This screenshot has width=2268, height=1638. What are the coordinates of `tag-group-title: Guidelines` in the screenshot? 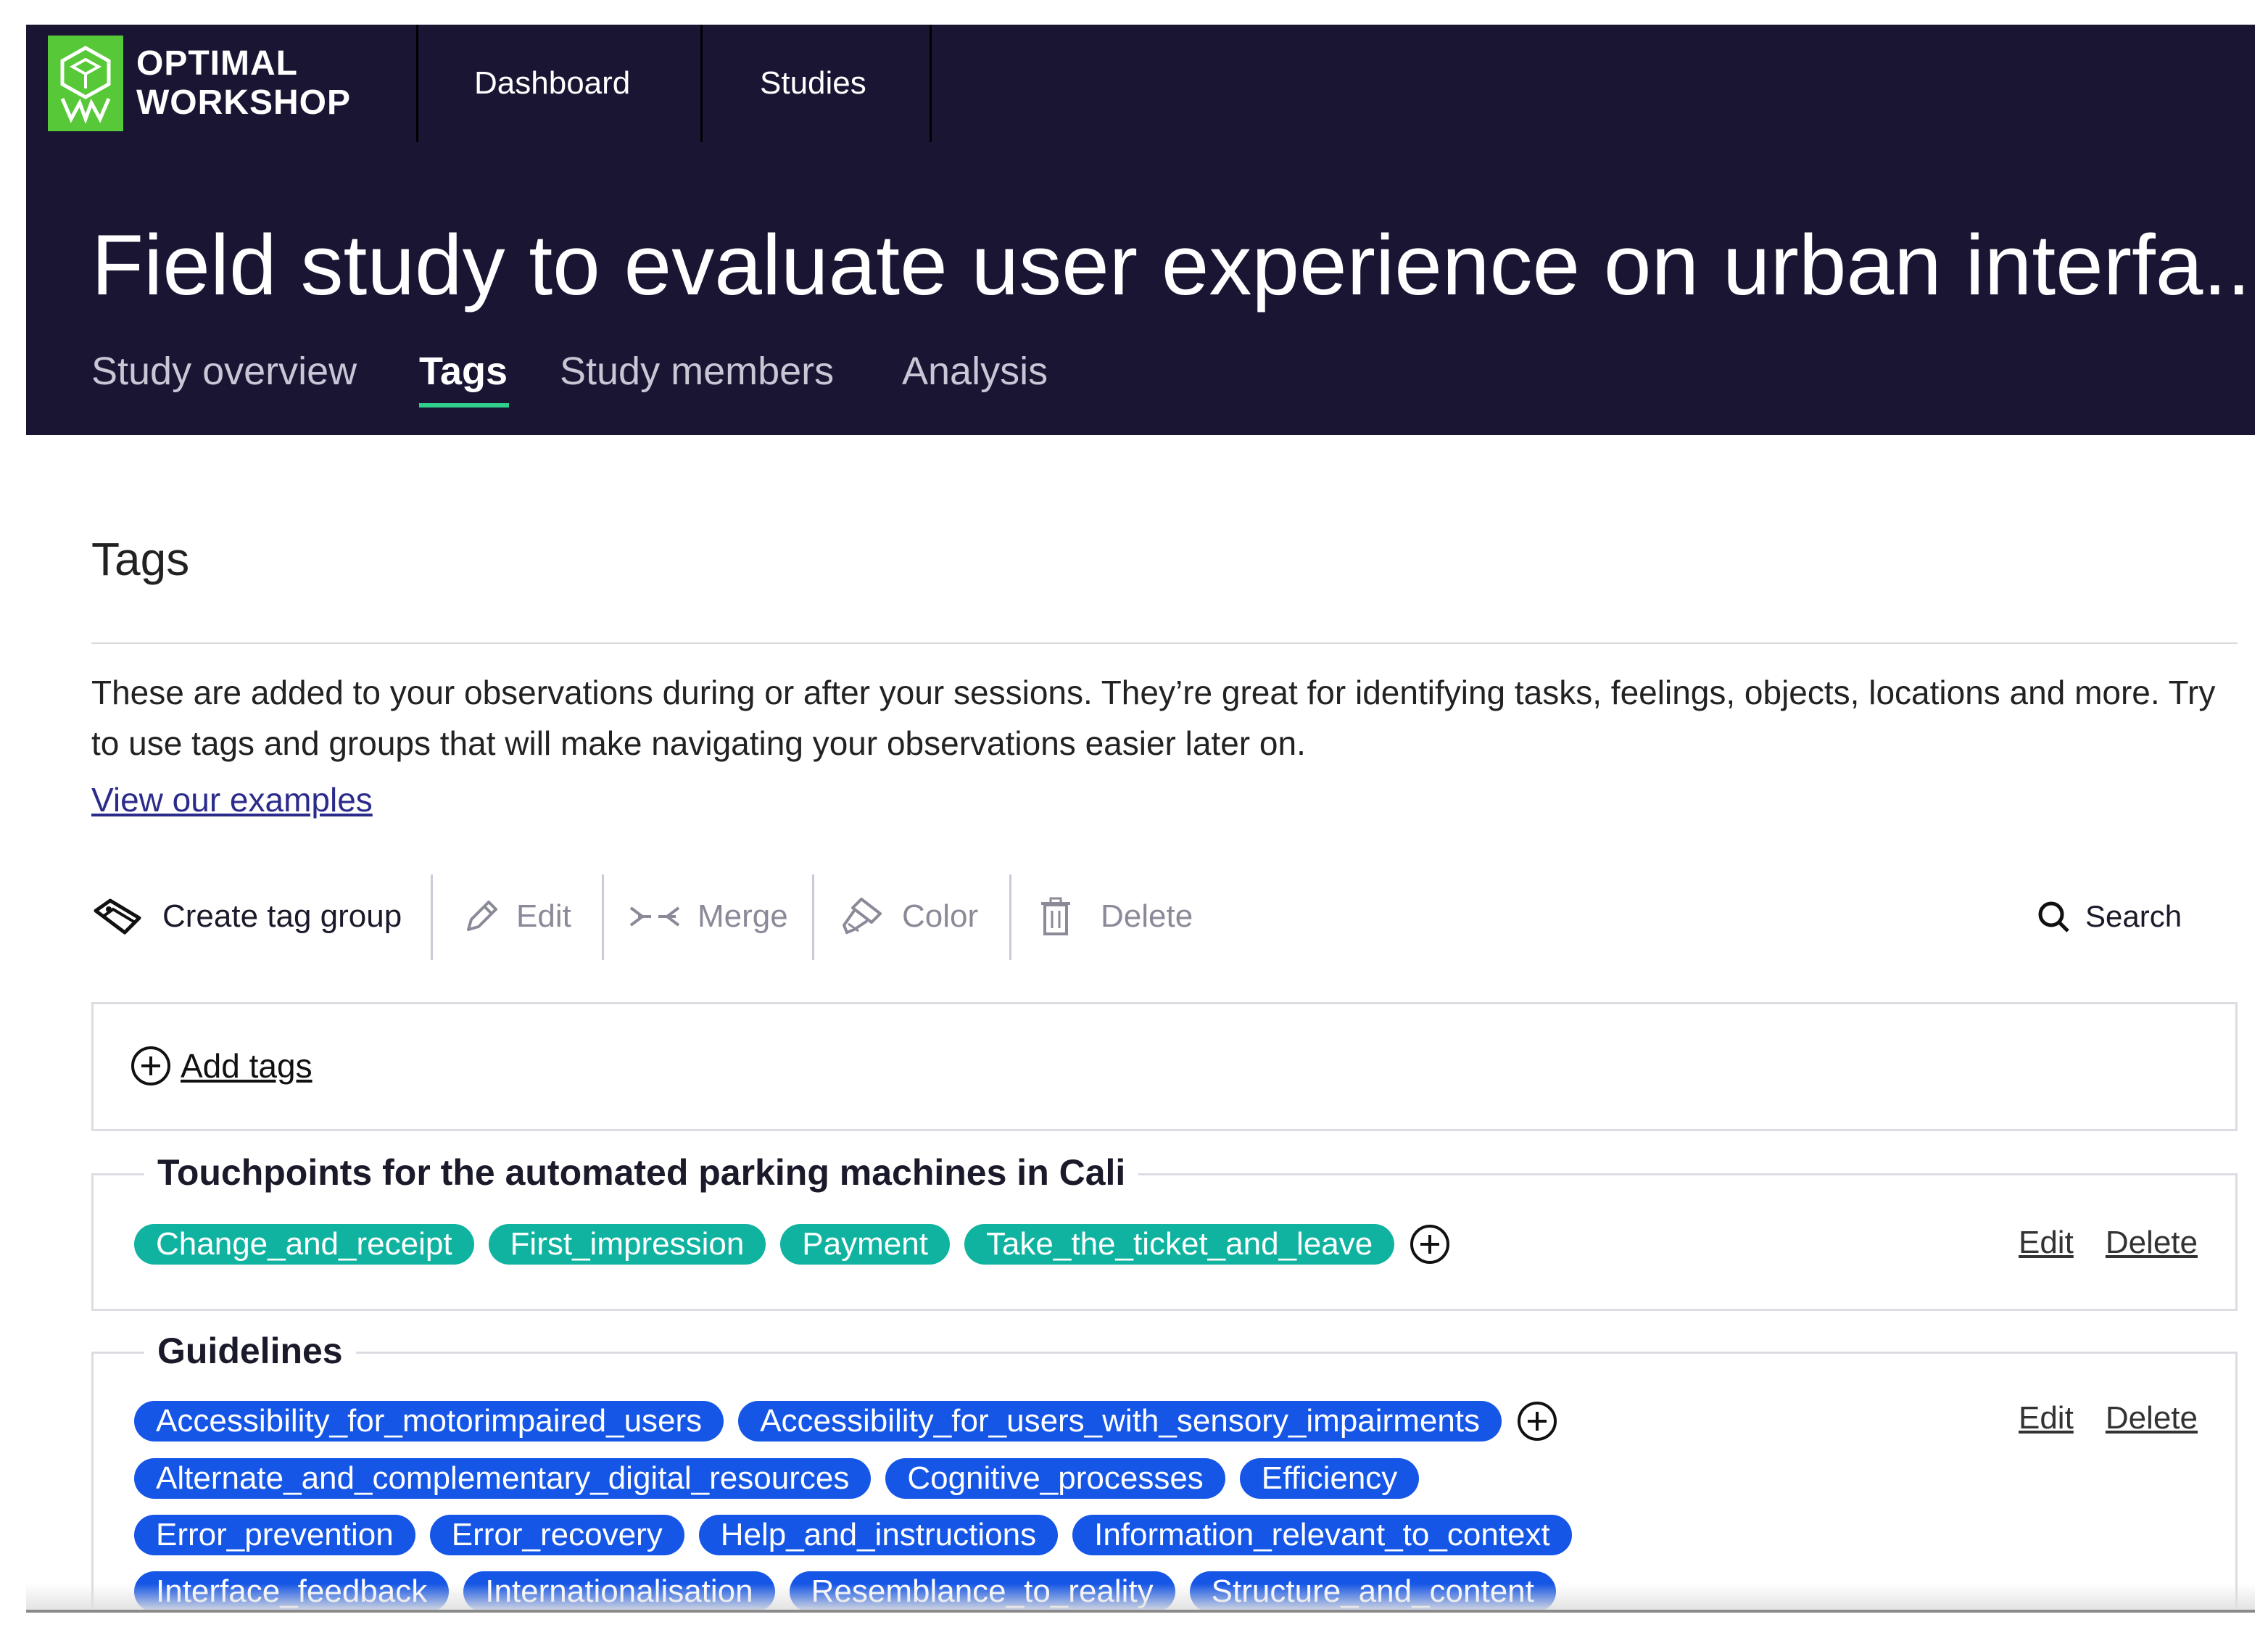 It's located at (250, 1351).